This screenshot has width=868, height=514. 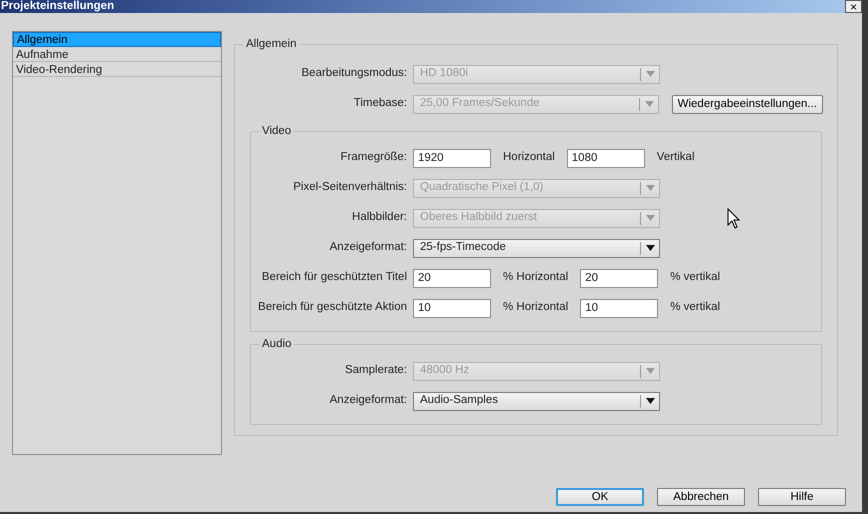 I want to click on unit-label: Horizontal, so click(x=529, y=158).